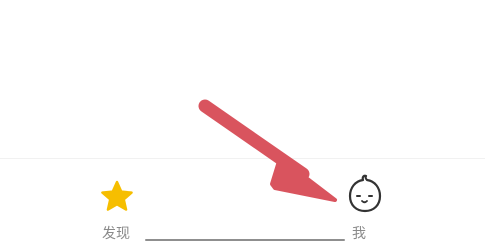  What do you see at coordinates (117, 195) in the screenshot?
I see `star-icon` at bounding box center [117, 195].